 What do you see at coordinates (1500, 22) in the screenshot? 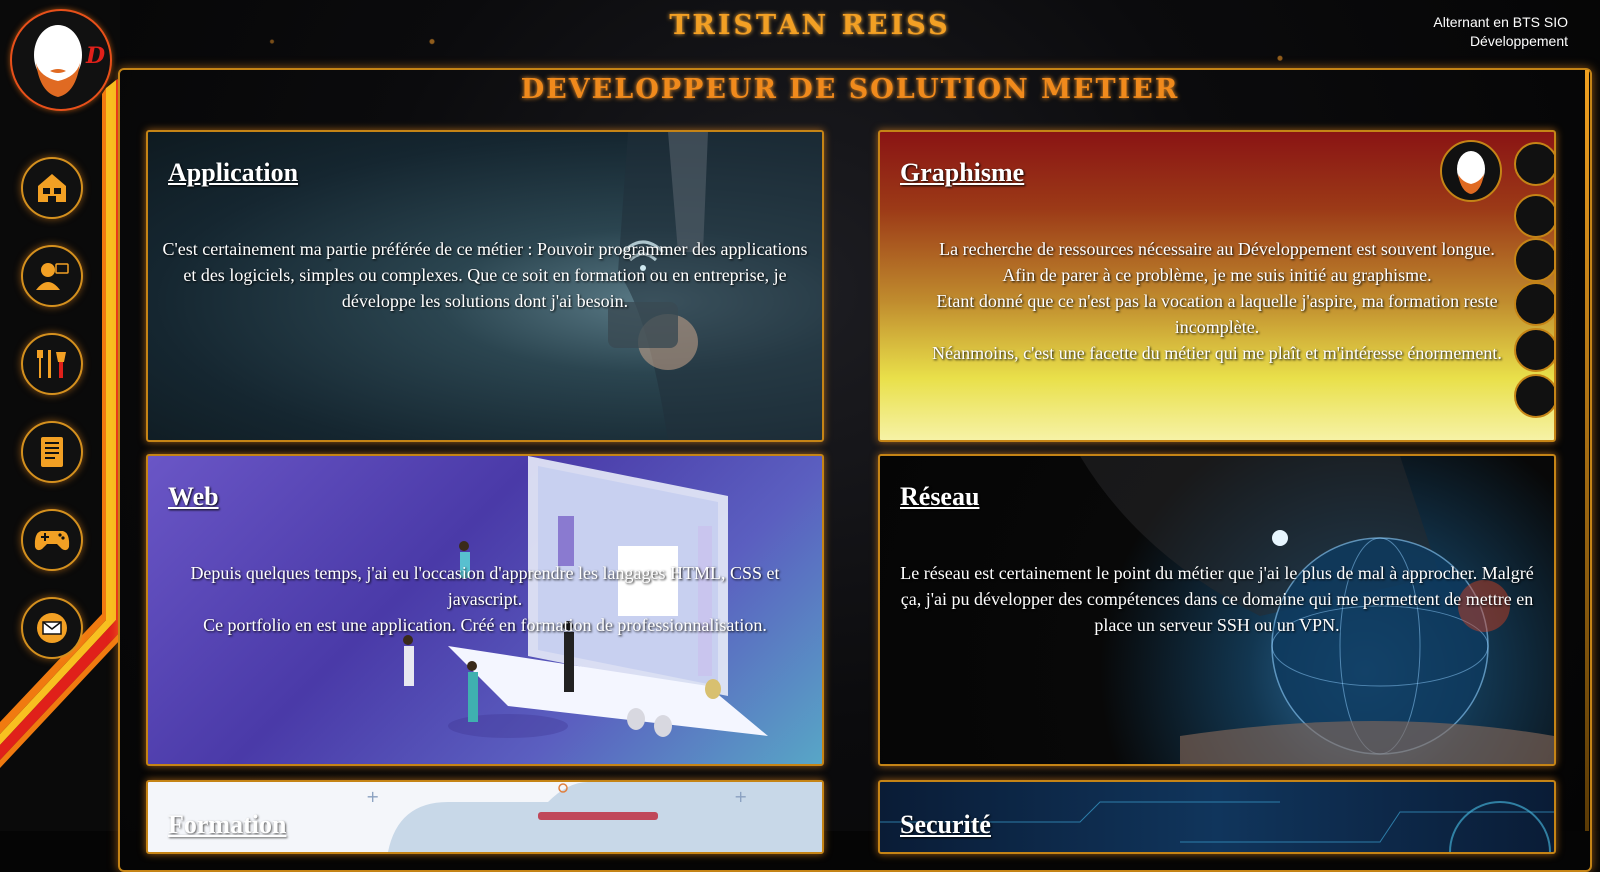
I see `header-status-line: Alternant en BTS SIO` at bounding box center [1500, 22].